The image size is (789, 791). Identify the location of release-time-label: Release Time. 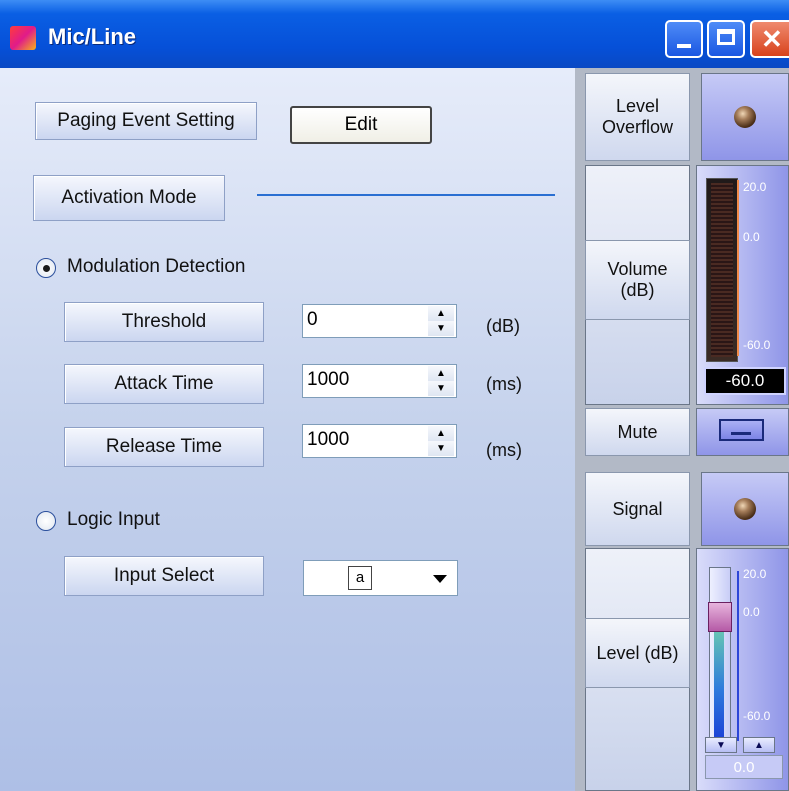
(164, 447).